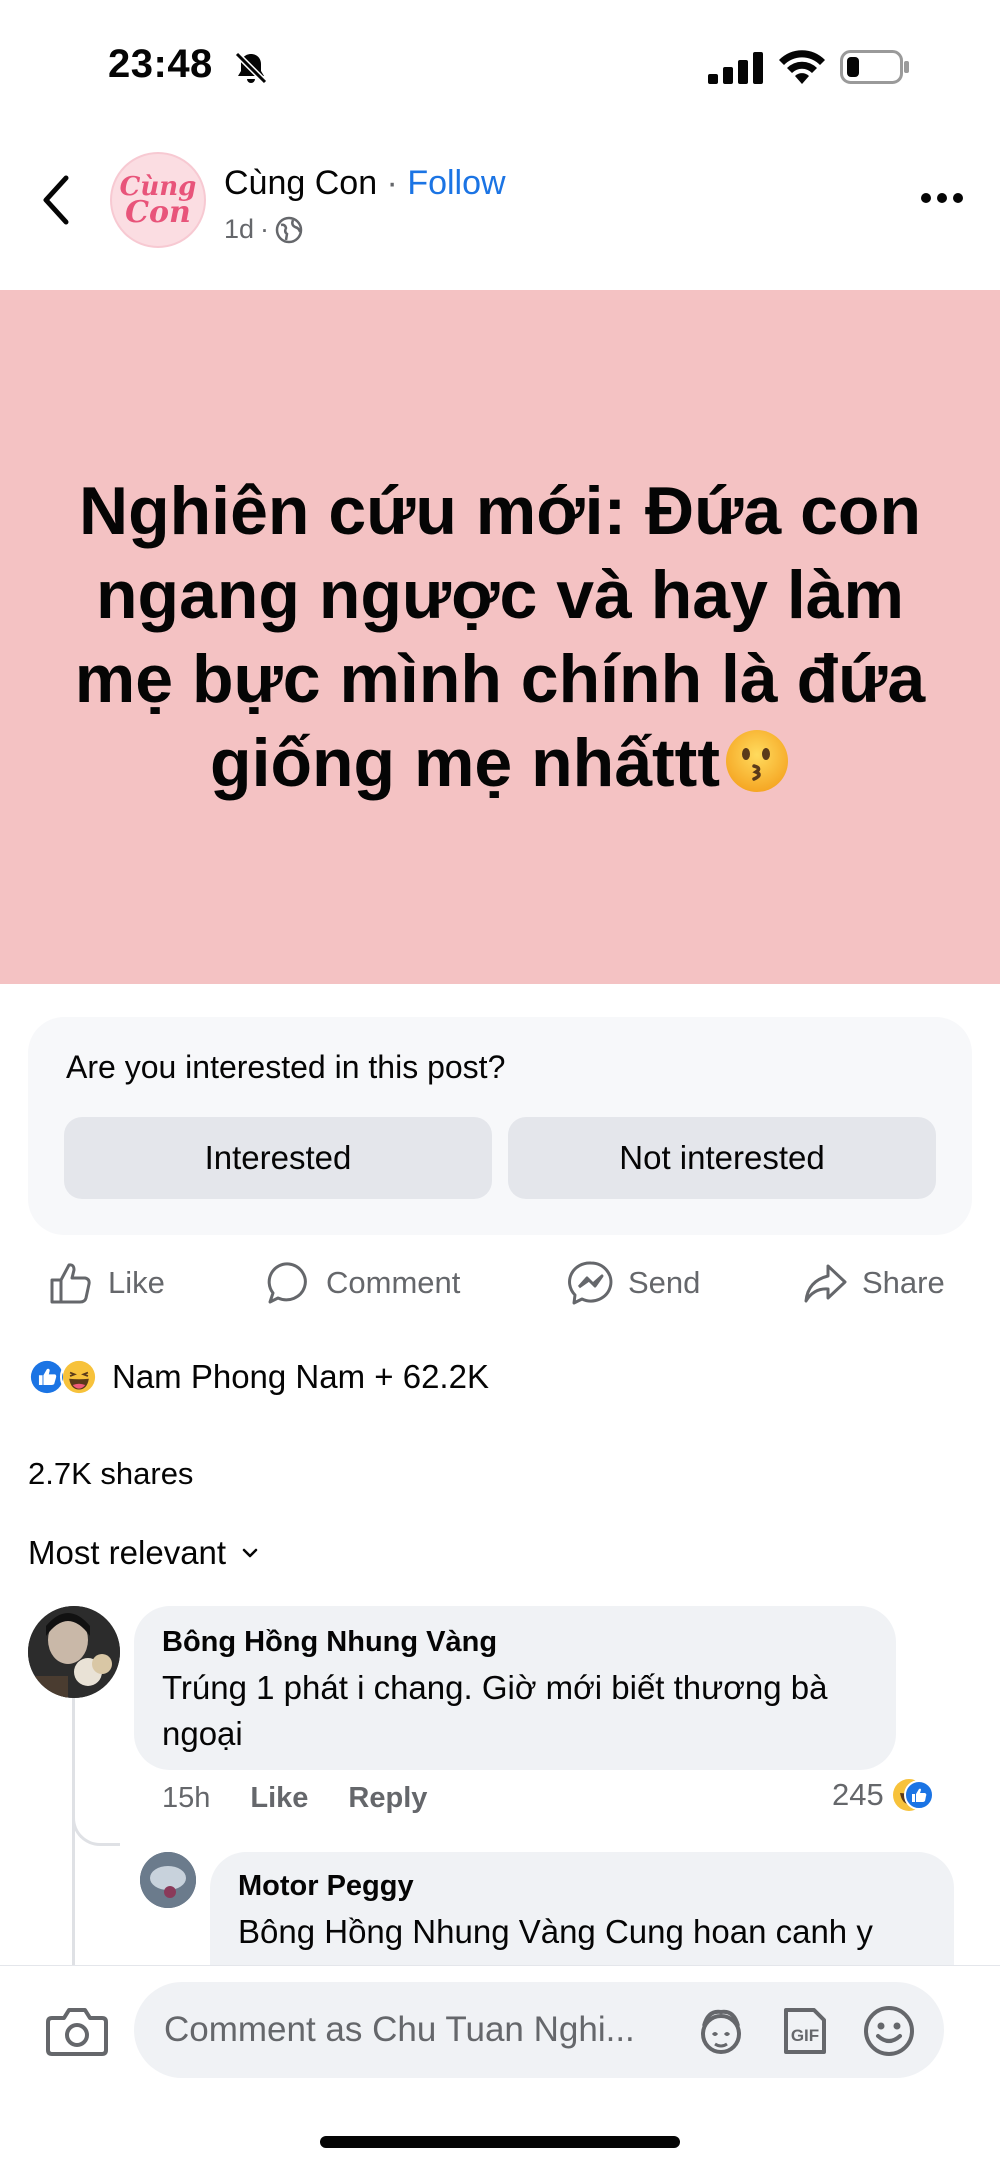 This screenshot has width=1000, height=2167. What do you see at coordinates (825, 1283) in the screenshot?
I see `share-arrow-icon` at bounding box center [825, 1283].